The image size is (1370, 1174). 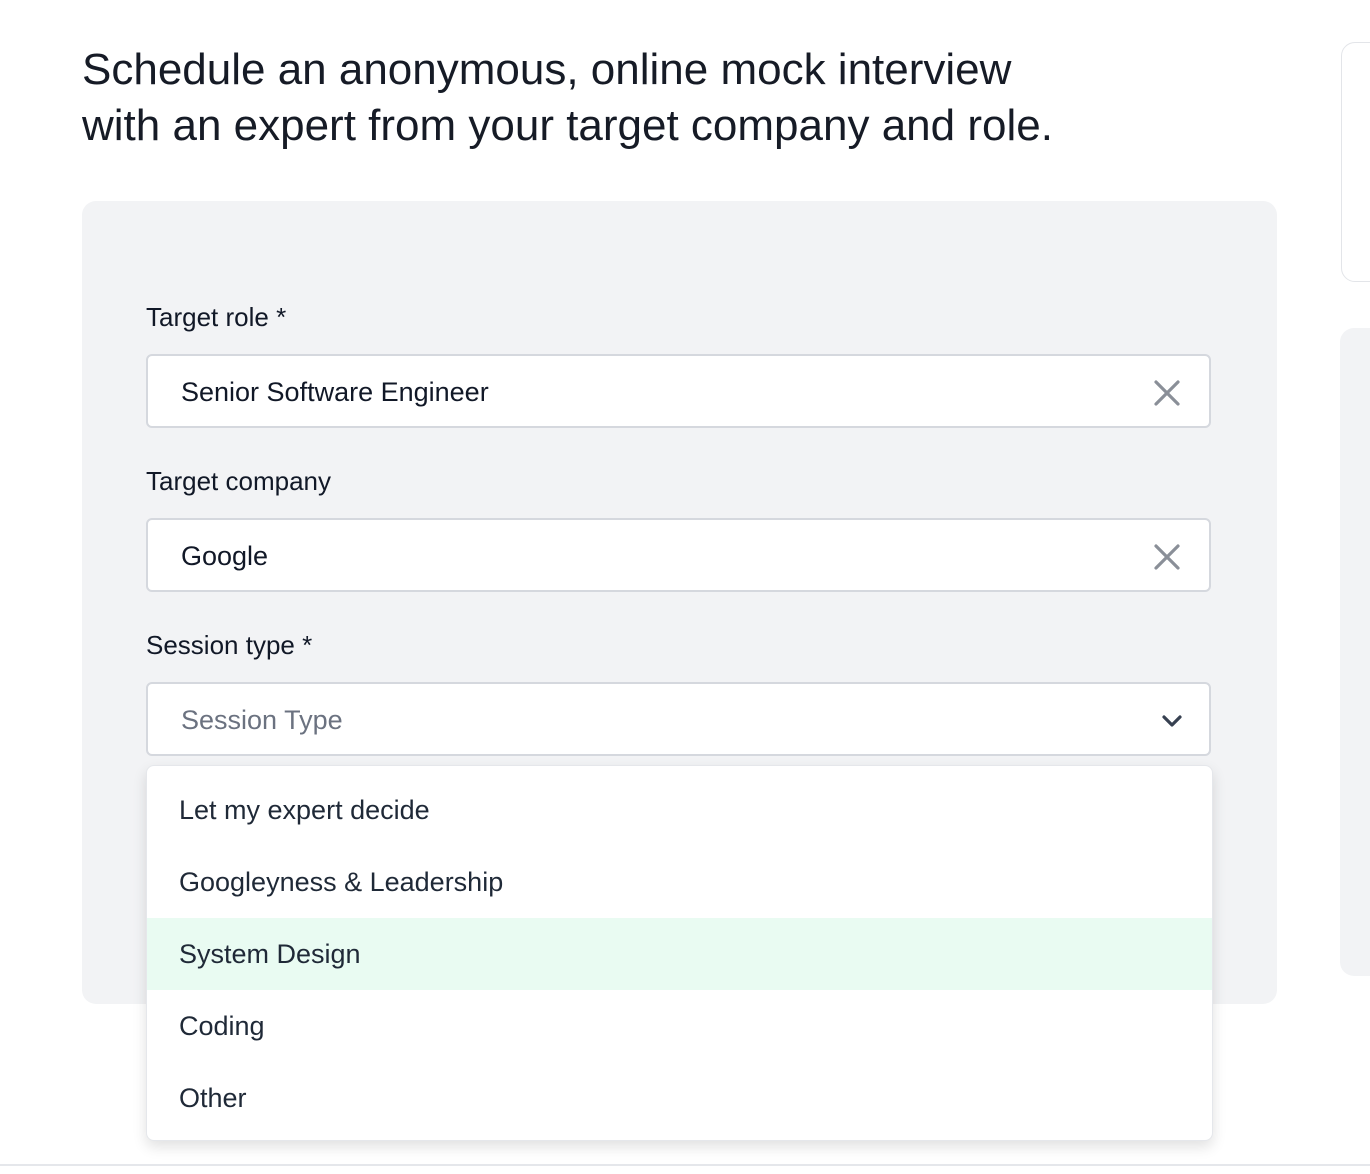 What do you see at coordinates (679, 882) in the screenshot?
I see `option-googleyness-leadership: Googleyness & Leadership` at bounding box center [679, 882].